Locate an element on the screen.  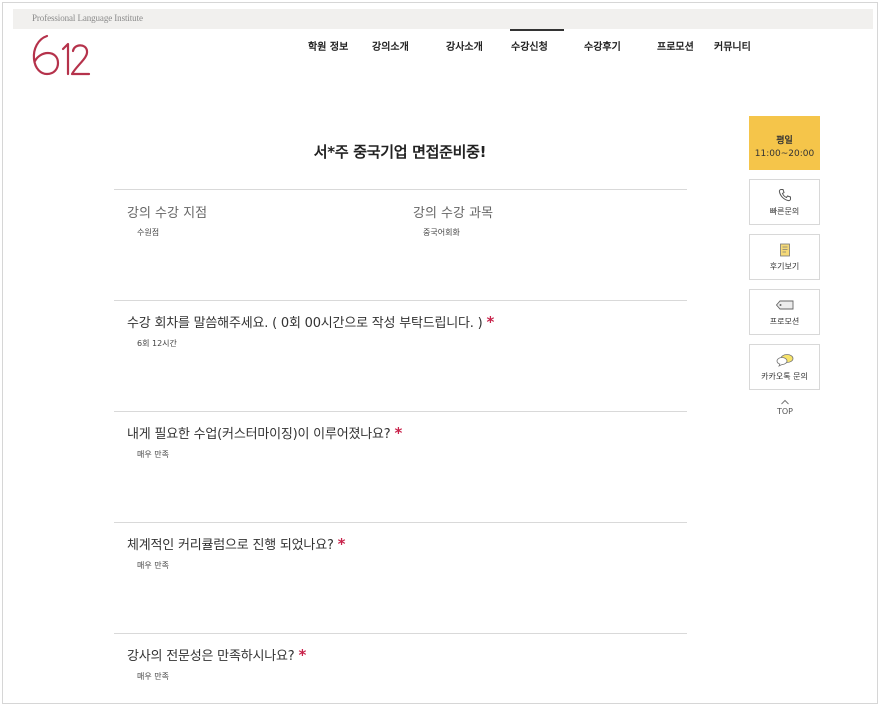
promotion-button: 프로모션 is located at coordinates (784, 312).